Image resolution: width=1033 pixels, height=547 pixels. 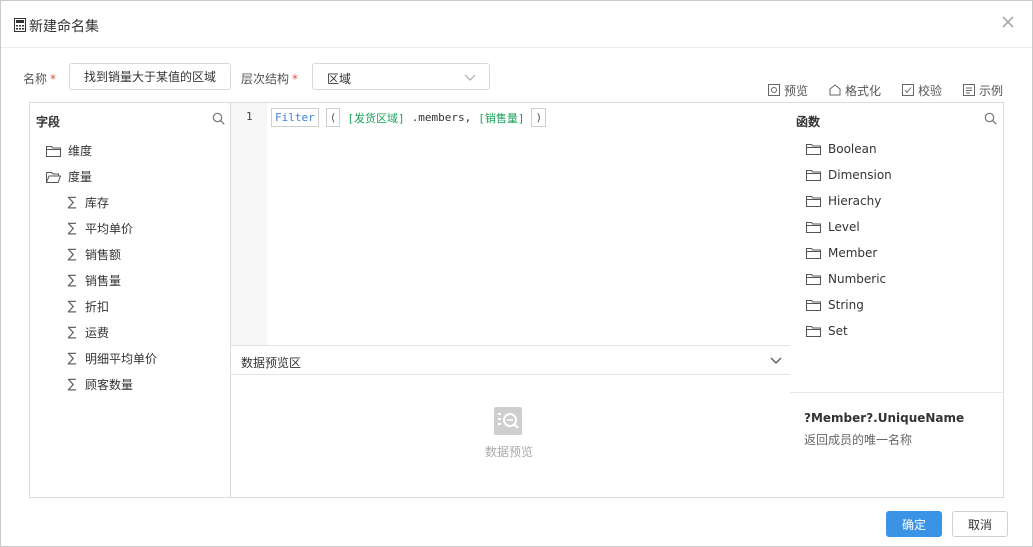 I want to click on data-preview-empty-text: 数据预览, so click(x=509, y=452).